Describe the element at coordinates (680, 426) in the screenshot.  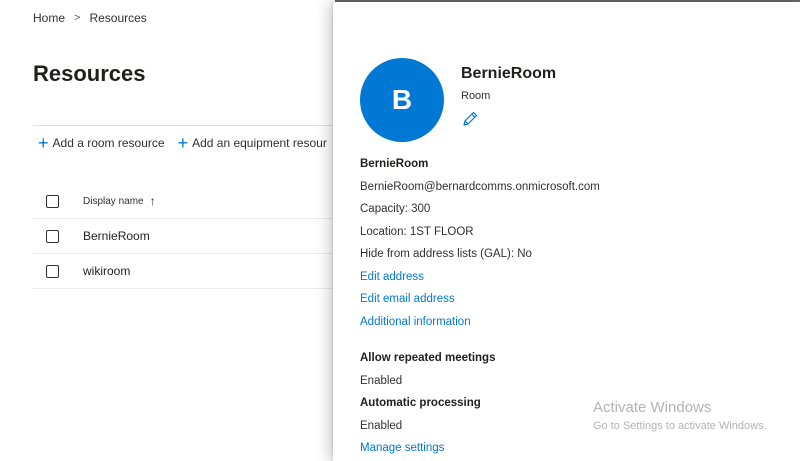
I see `watermark-subtitle: Go to Settings to activate Windows.` at that location.